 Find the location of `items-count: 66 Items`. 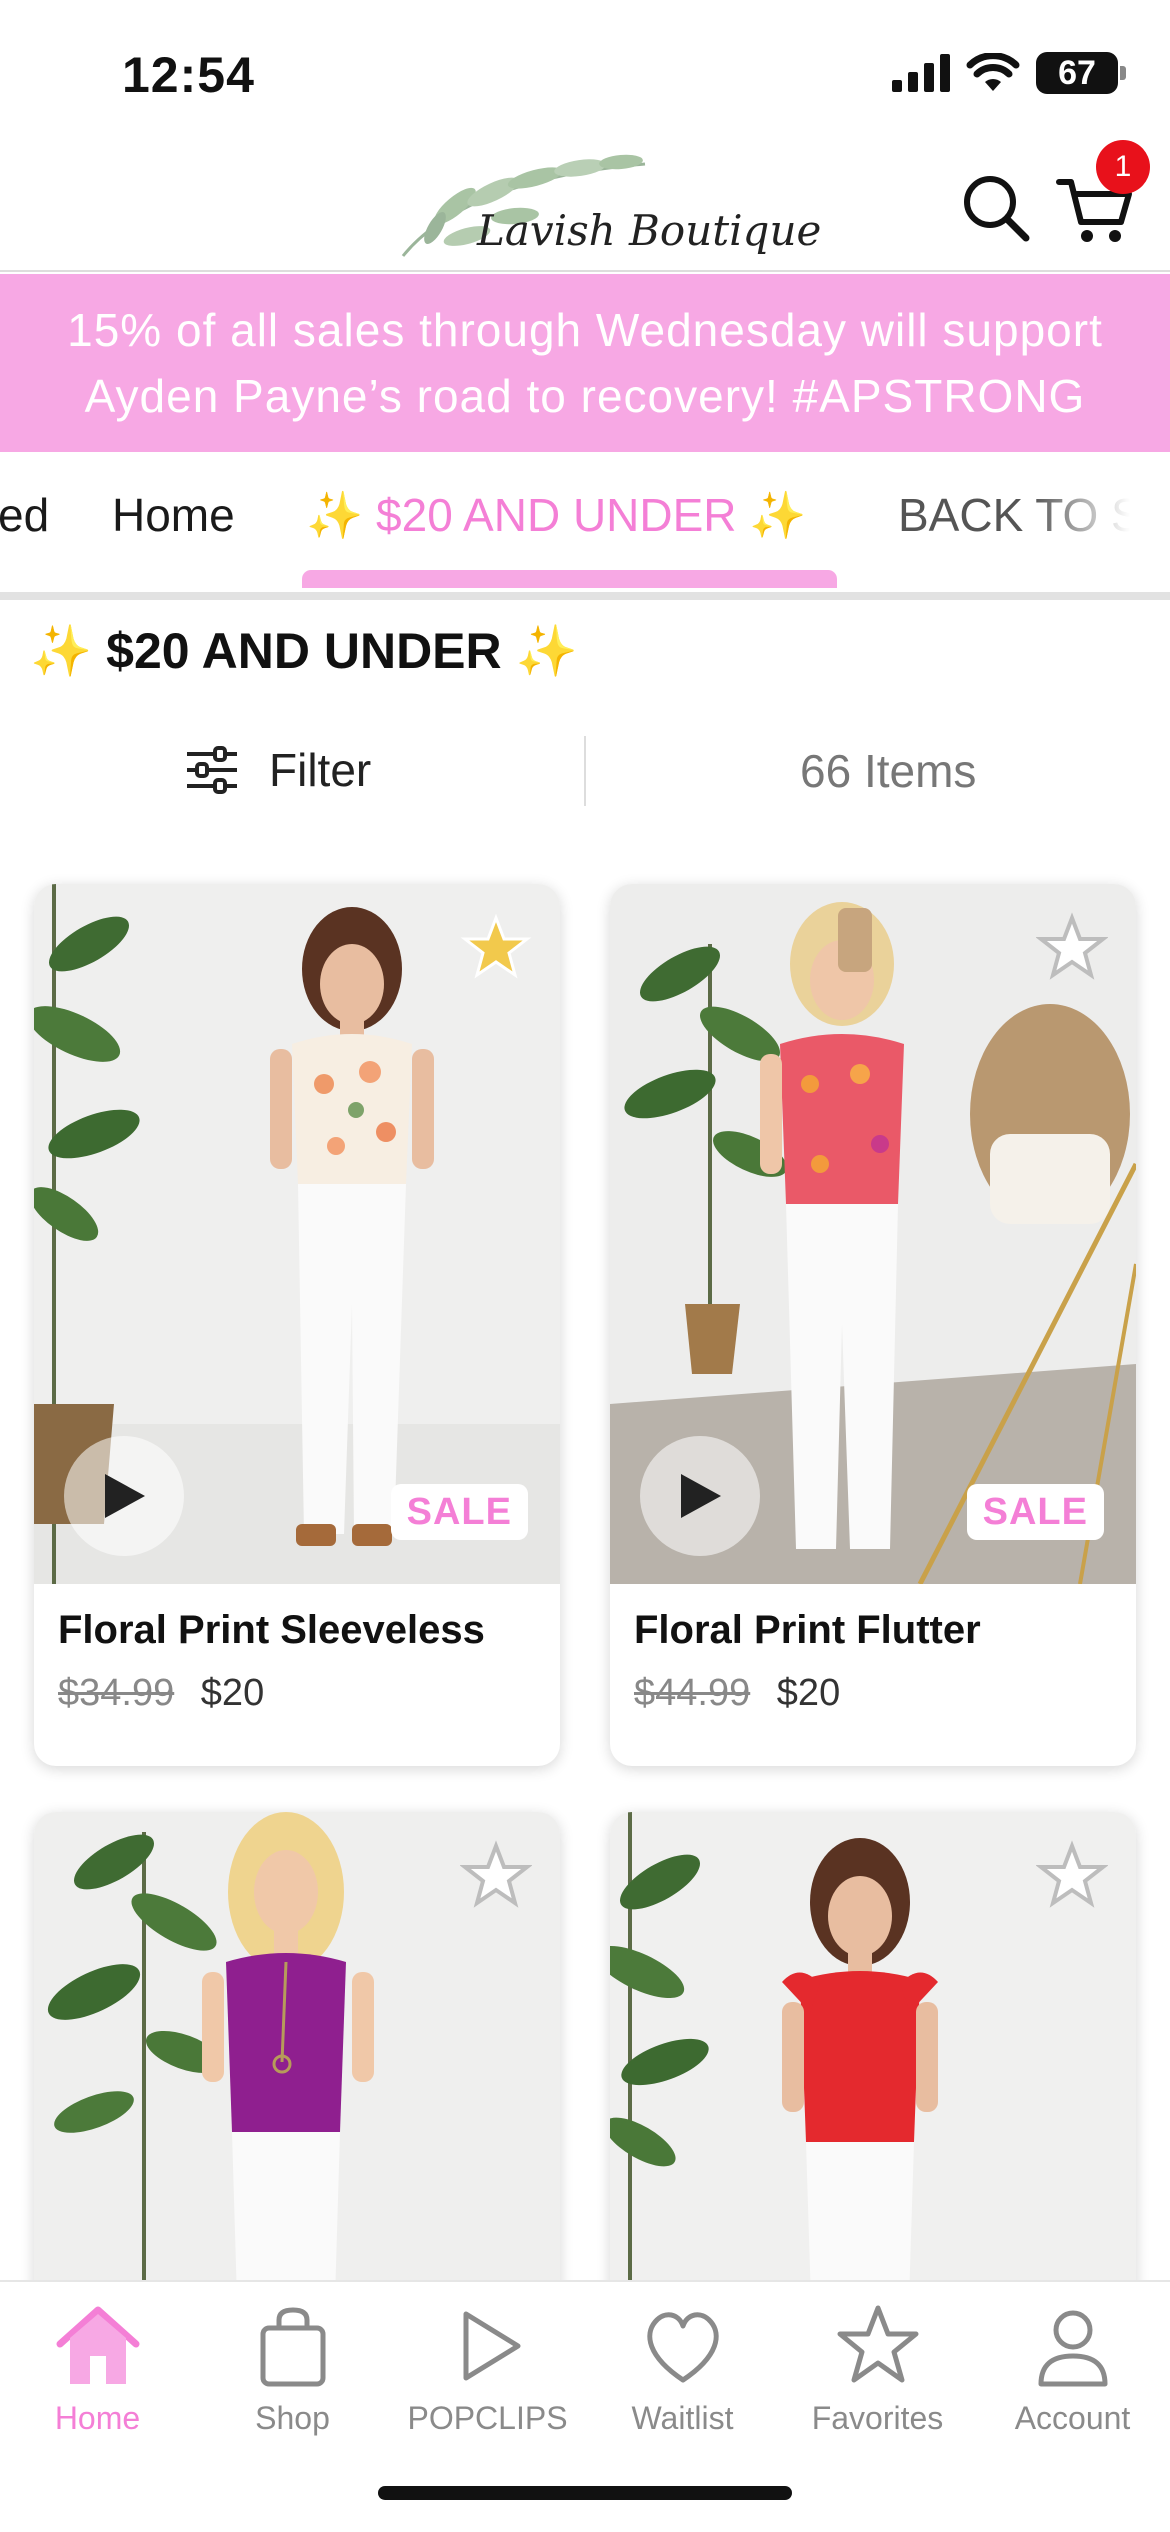

items-count: 66 Items is located at coordinates (888, 771).